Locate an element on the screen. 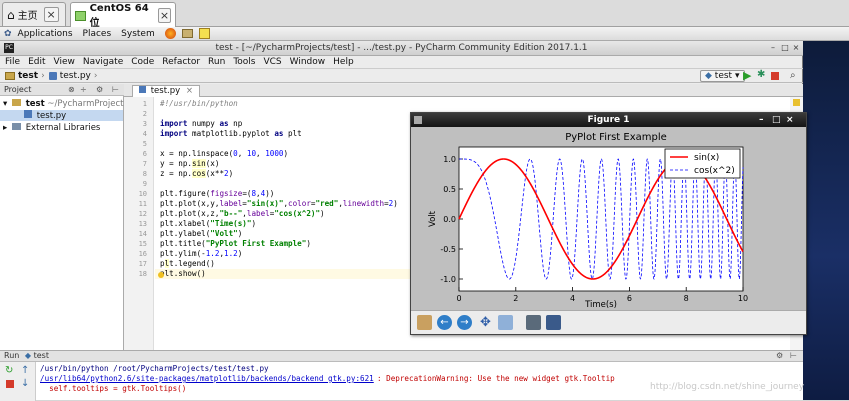  y-axis-label: Volt is located at coordinates (433, 218).